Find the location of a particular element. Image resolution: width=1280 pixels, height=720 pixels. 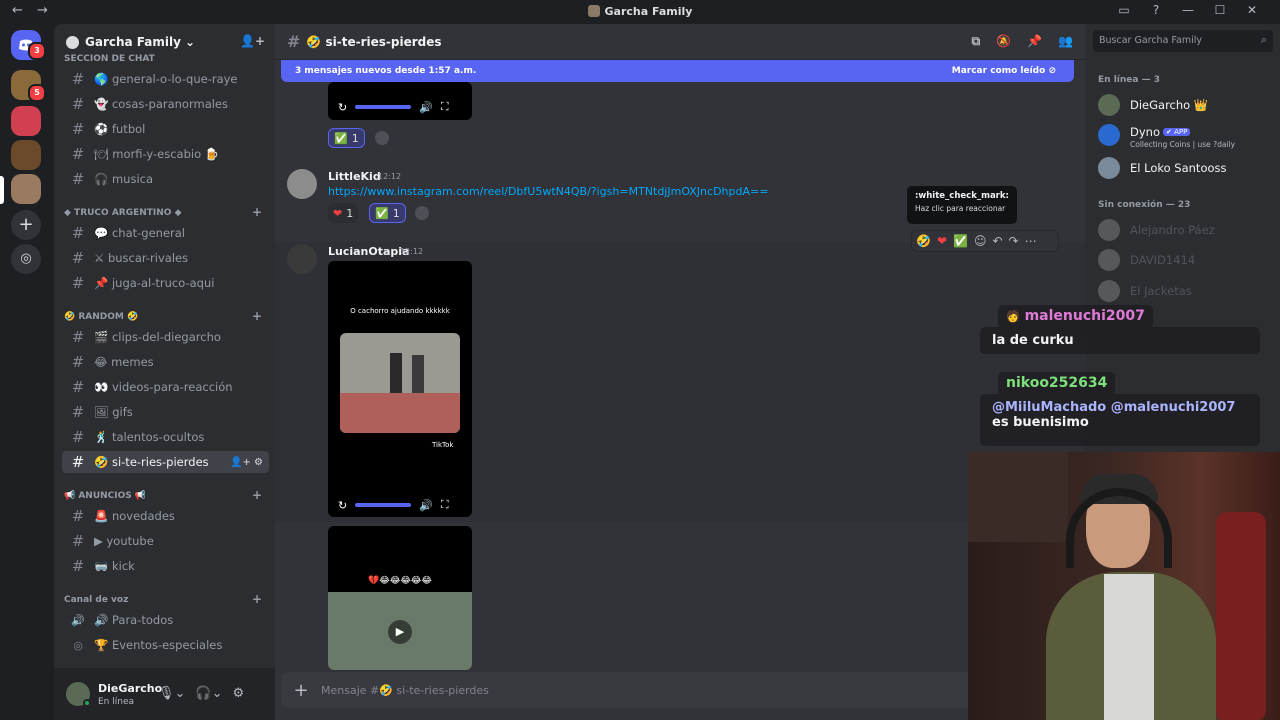

category-voz: Canal de voz + is located at coordinates (163, 599).